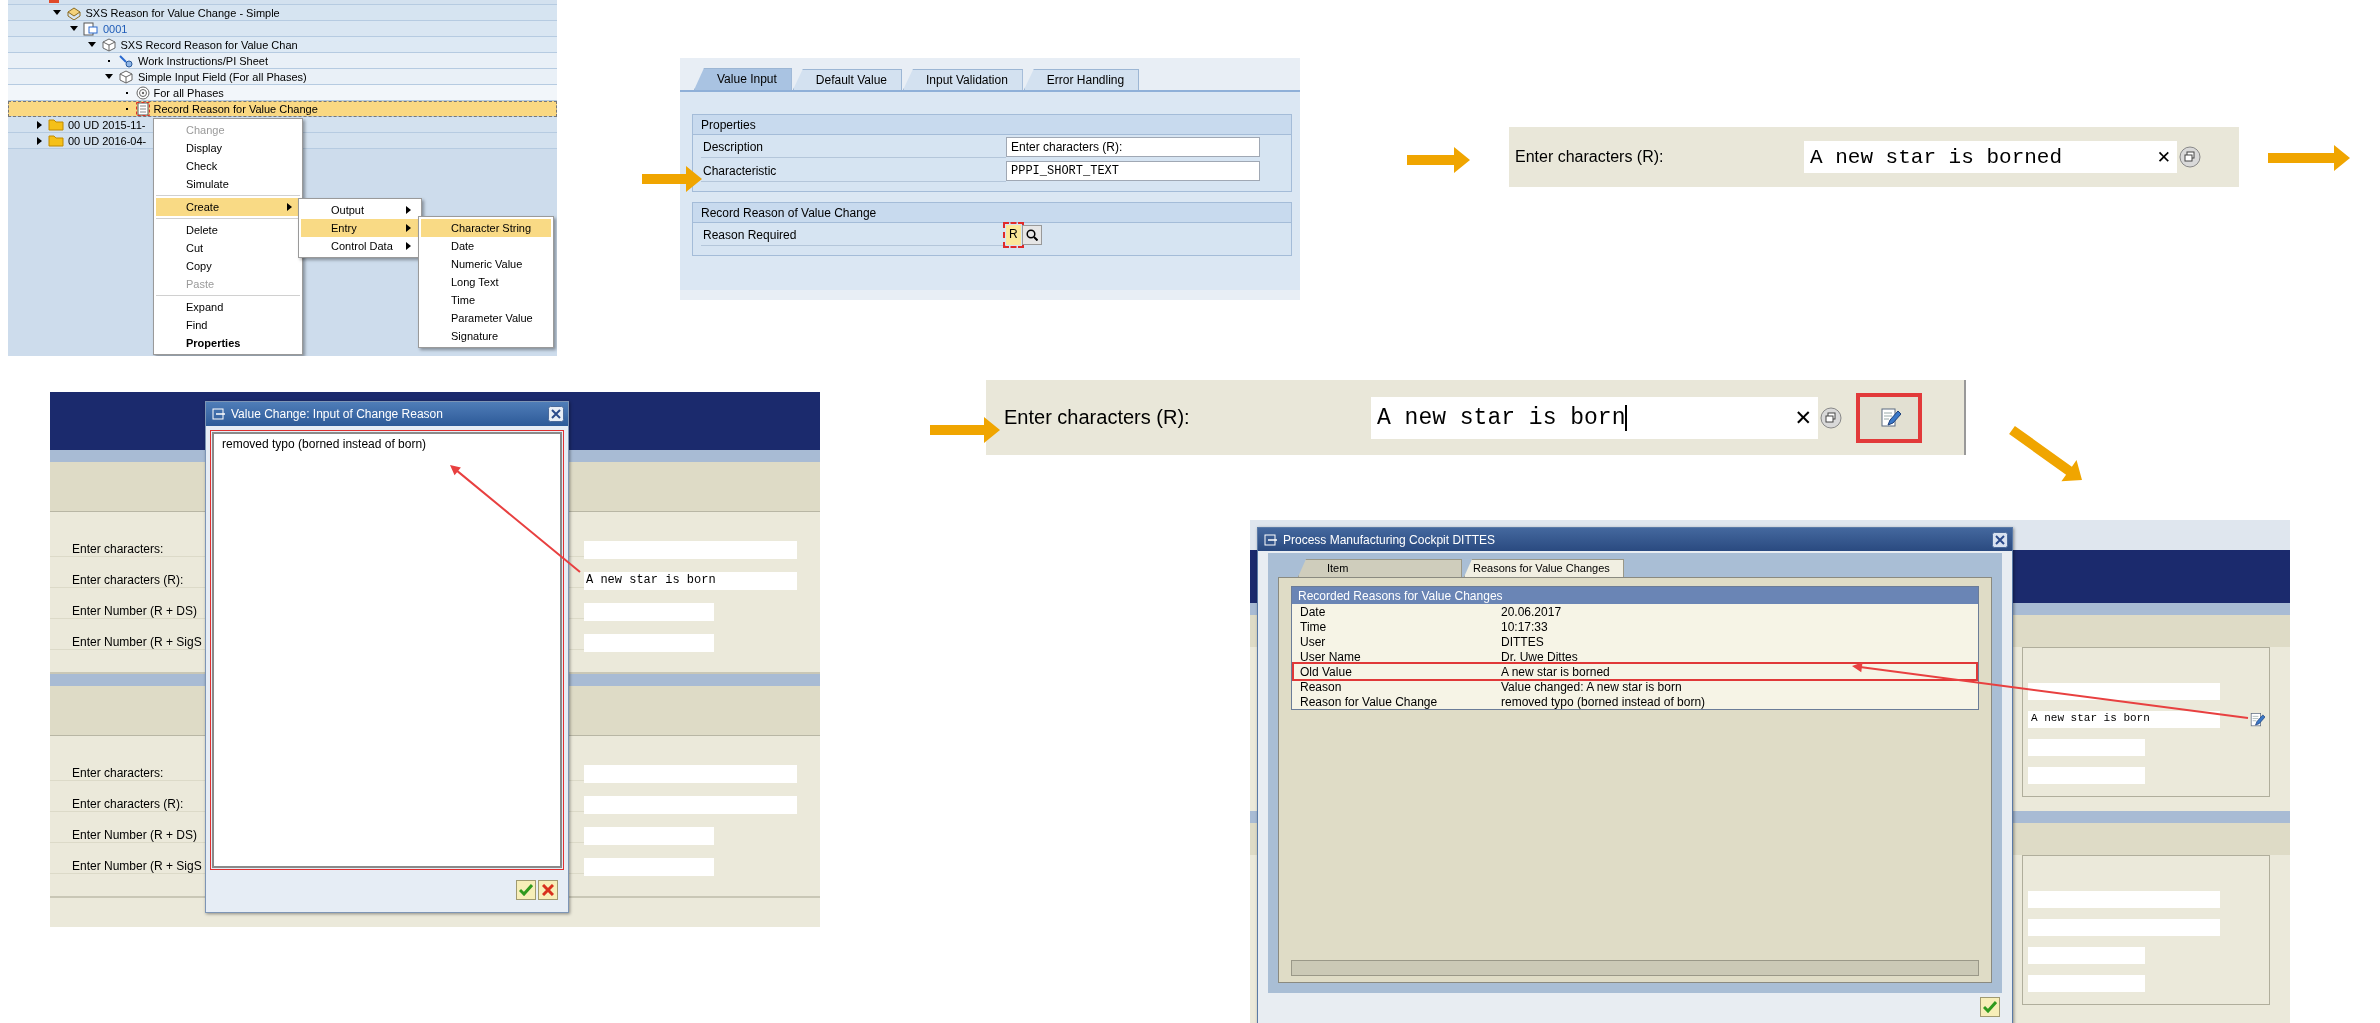  Describe the element at coordinates (209, 44) in the screenshot. I see `node-label: SXS Record Reason for Value Chan` at that location.